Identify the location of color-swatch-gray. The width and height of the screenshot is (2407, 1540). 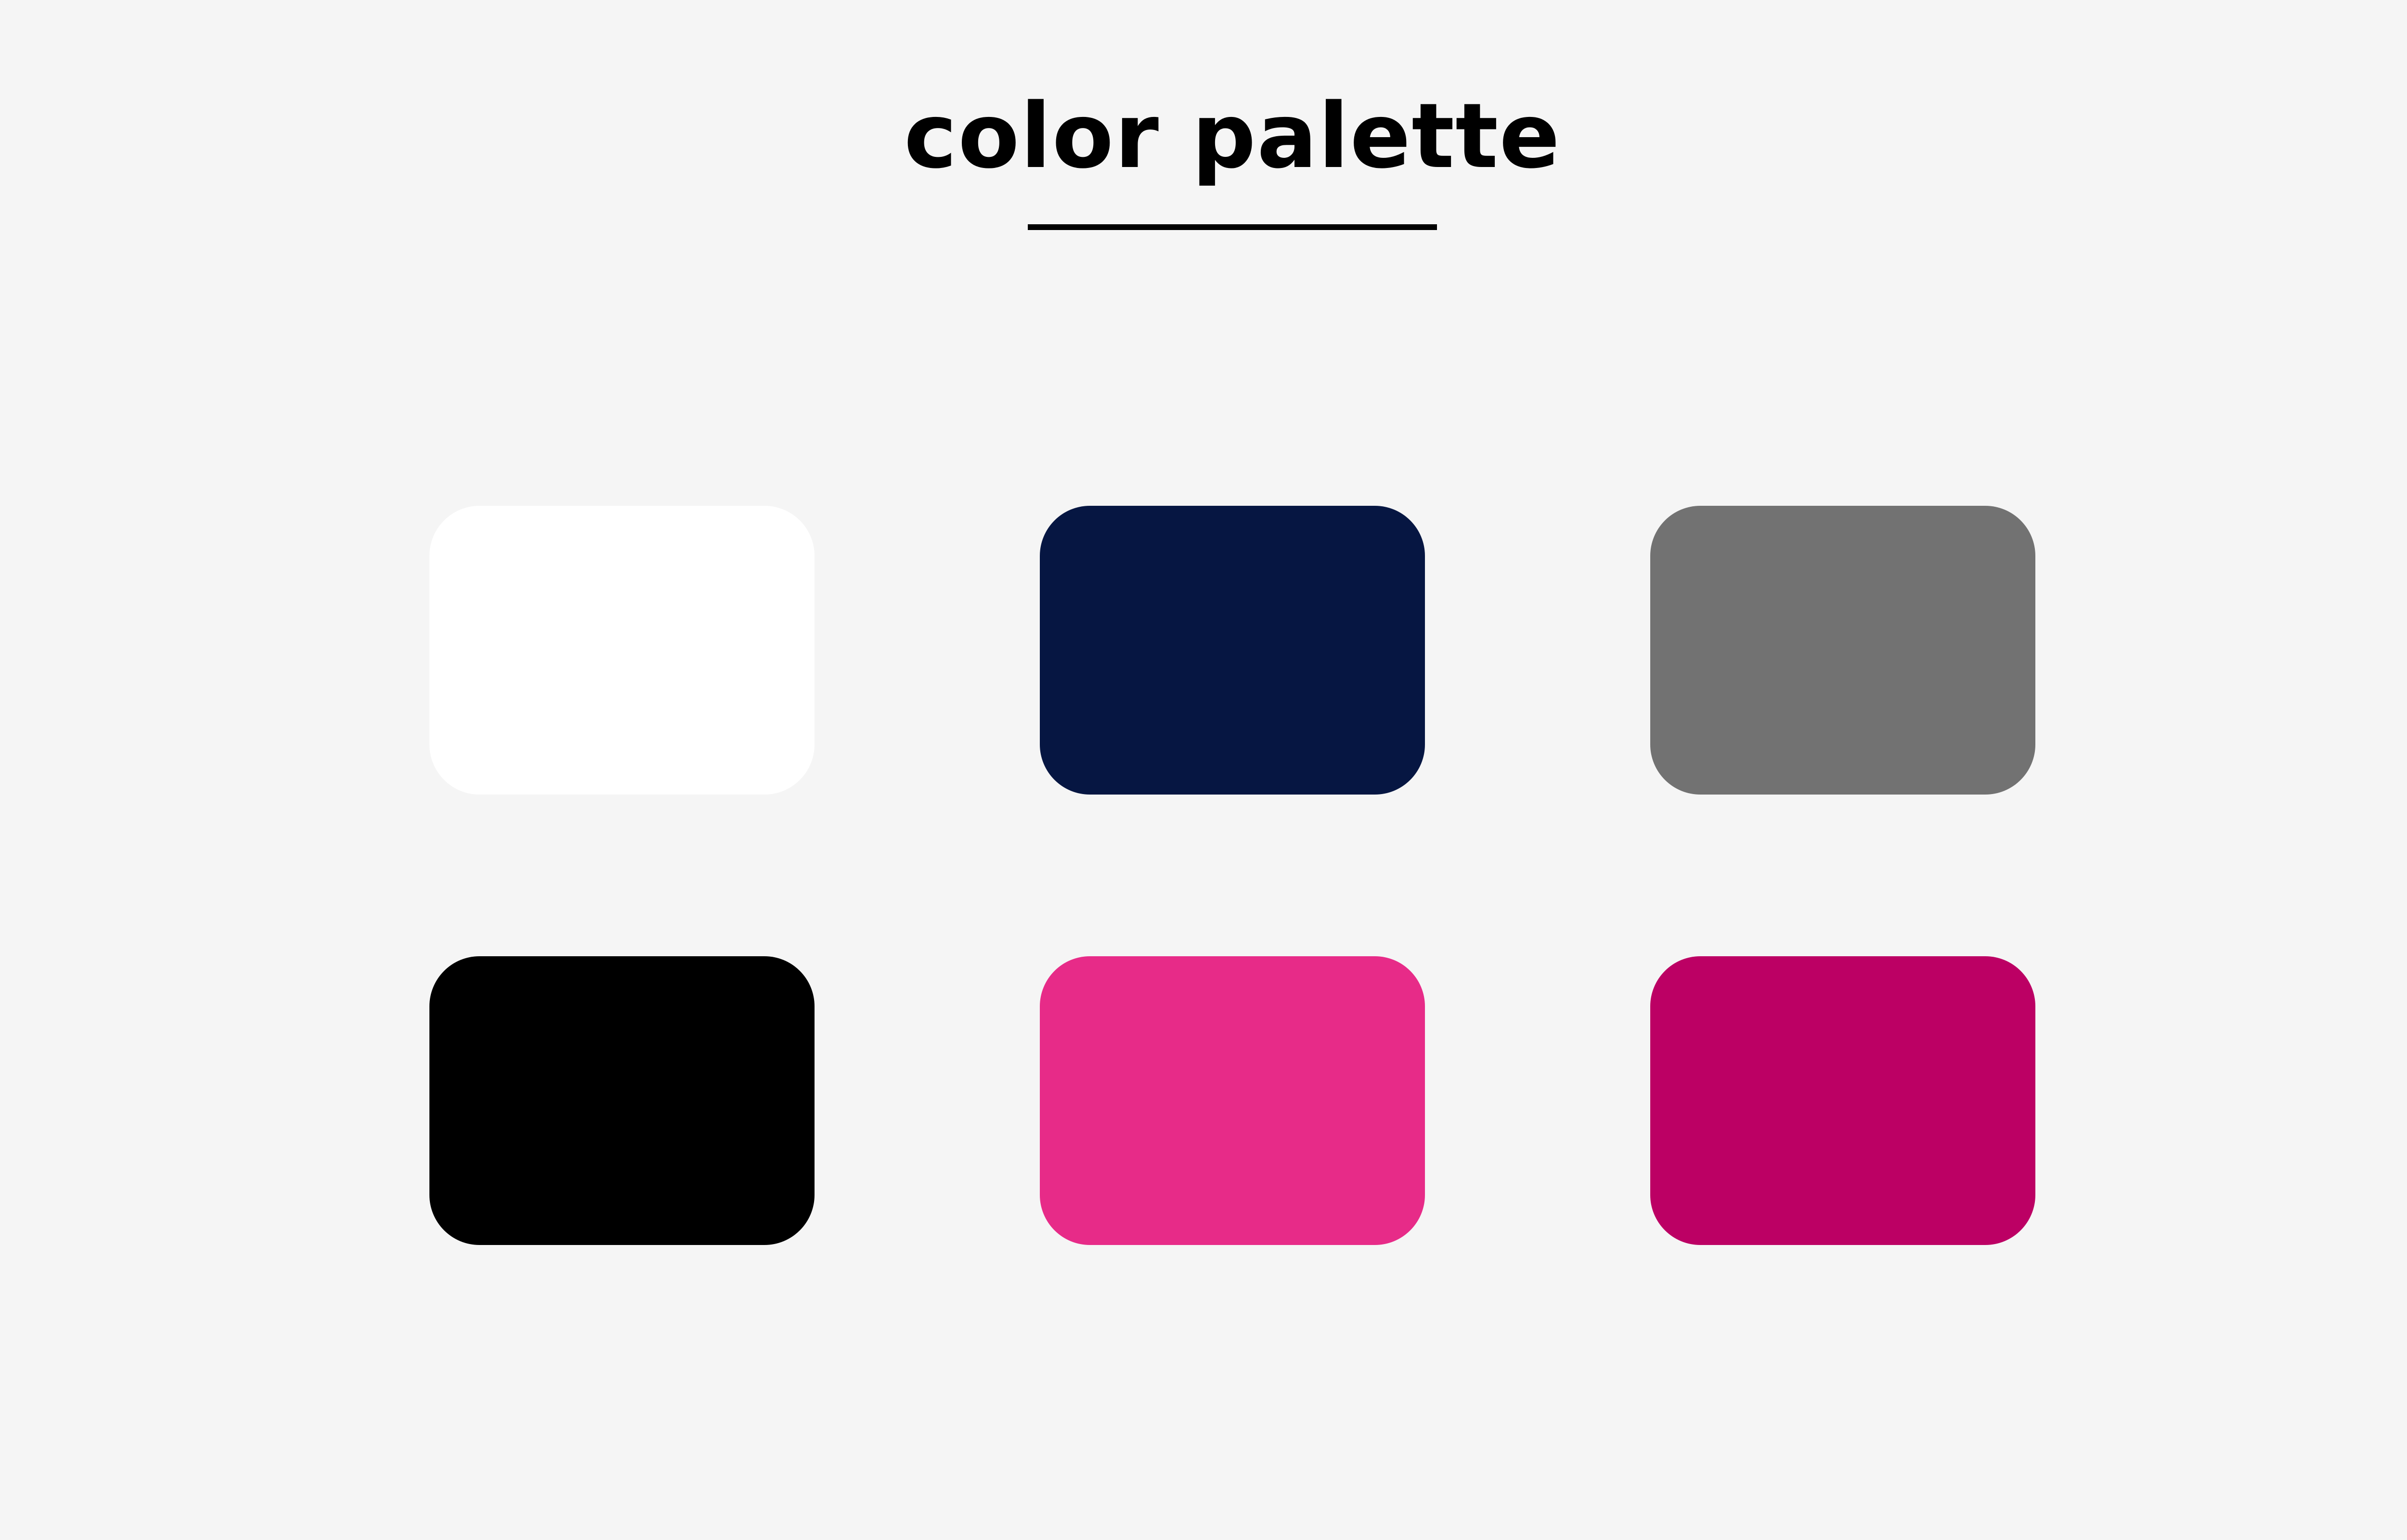
(1842, 650).